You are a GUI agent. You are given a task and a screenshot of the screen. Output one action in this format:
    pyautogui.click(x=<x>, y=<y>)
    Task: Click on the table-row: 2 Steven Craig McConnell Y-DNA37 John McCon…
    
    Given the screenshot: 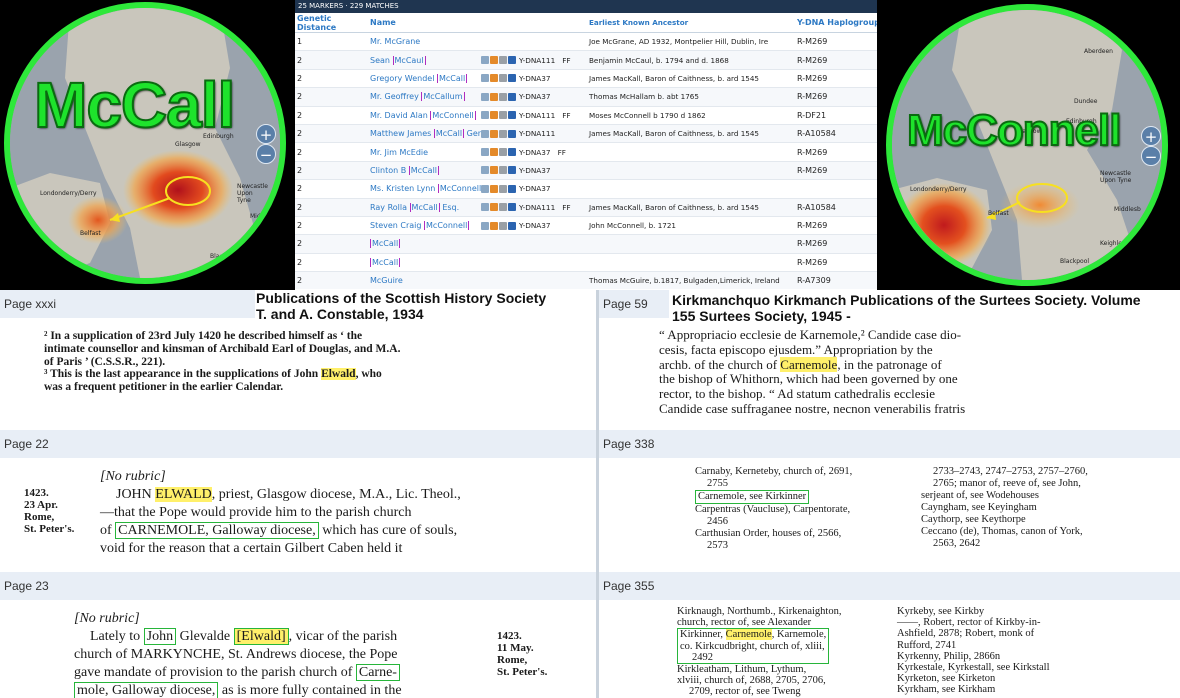 What is the action you would take?
    pyautogui.click(x=586, y=226)
    